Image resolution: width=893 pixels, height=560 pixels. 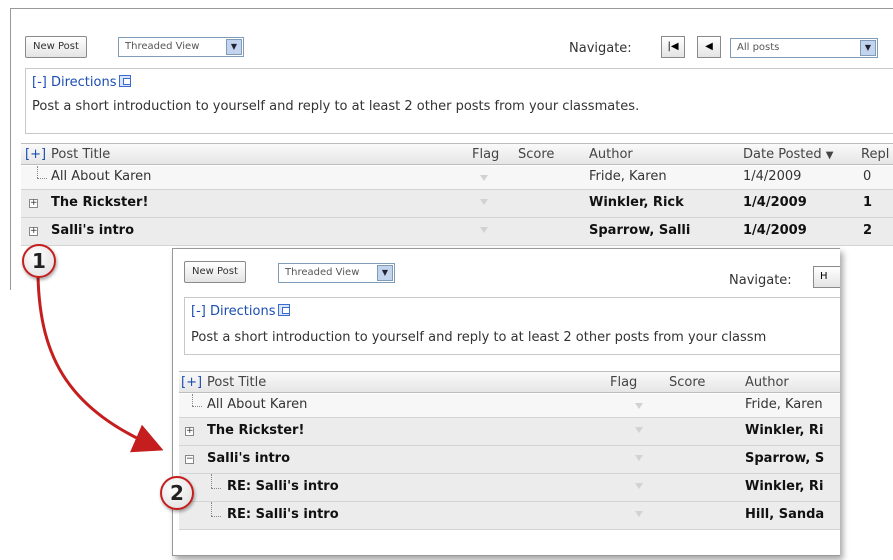 What do you see at coordinates (457, 178) in the screenshot?
I see `table-row: All About Karen Fride, Karen 1/4/2009 0` at bounding box center [457, 178].